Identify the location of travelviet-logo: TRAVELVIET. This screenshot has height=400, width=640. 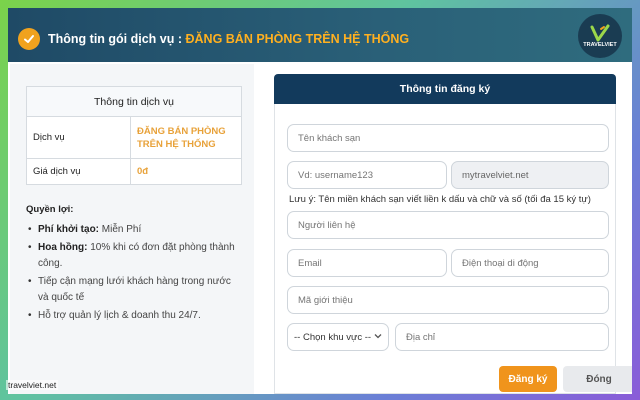
(600, 36).